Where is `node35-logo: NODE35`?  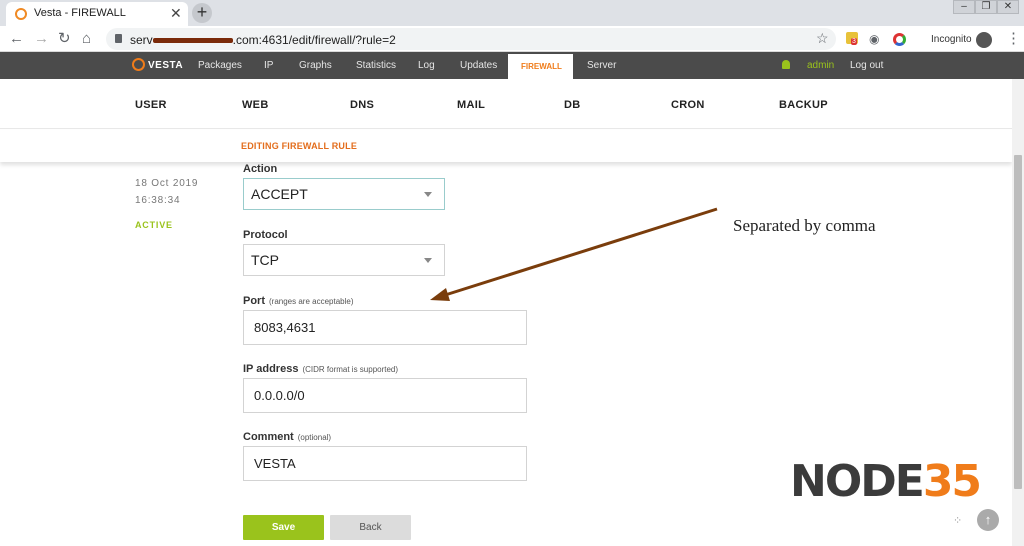 node35-logo: NODE35 is located at coordinates (886, 481).